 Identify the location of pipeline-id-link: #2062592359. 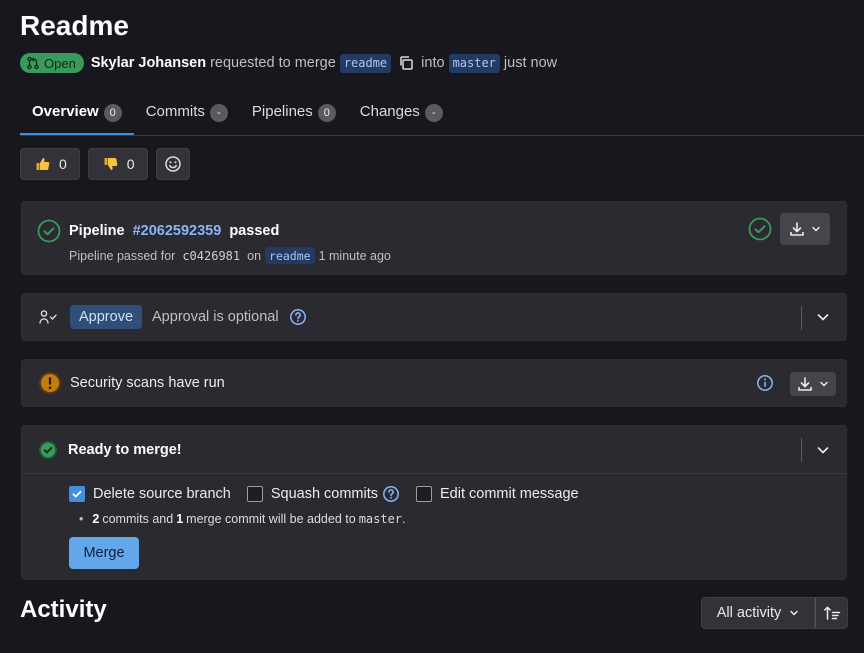
(177, 231).